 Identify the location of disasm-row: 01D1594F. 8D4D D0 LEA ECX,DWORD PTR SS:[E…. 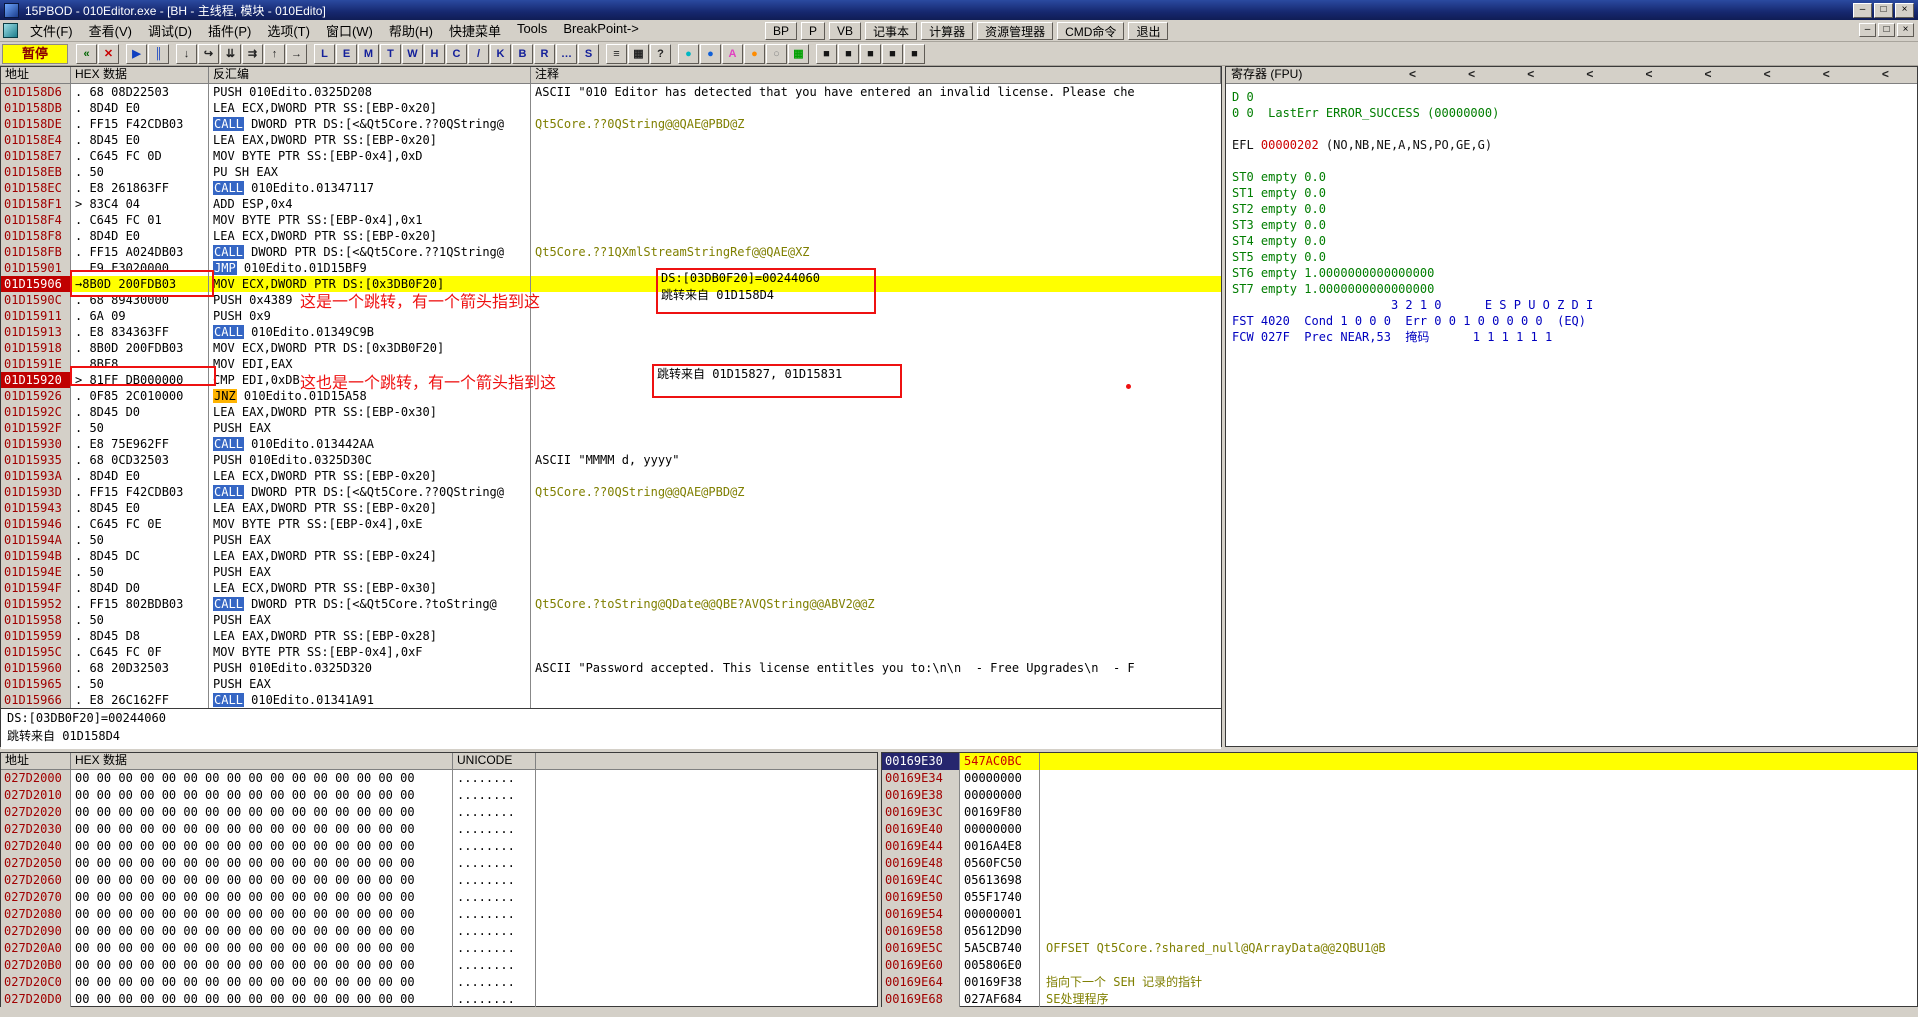
(611, 588).